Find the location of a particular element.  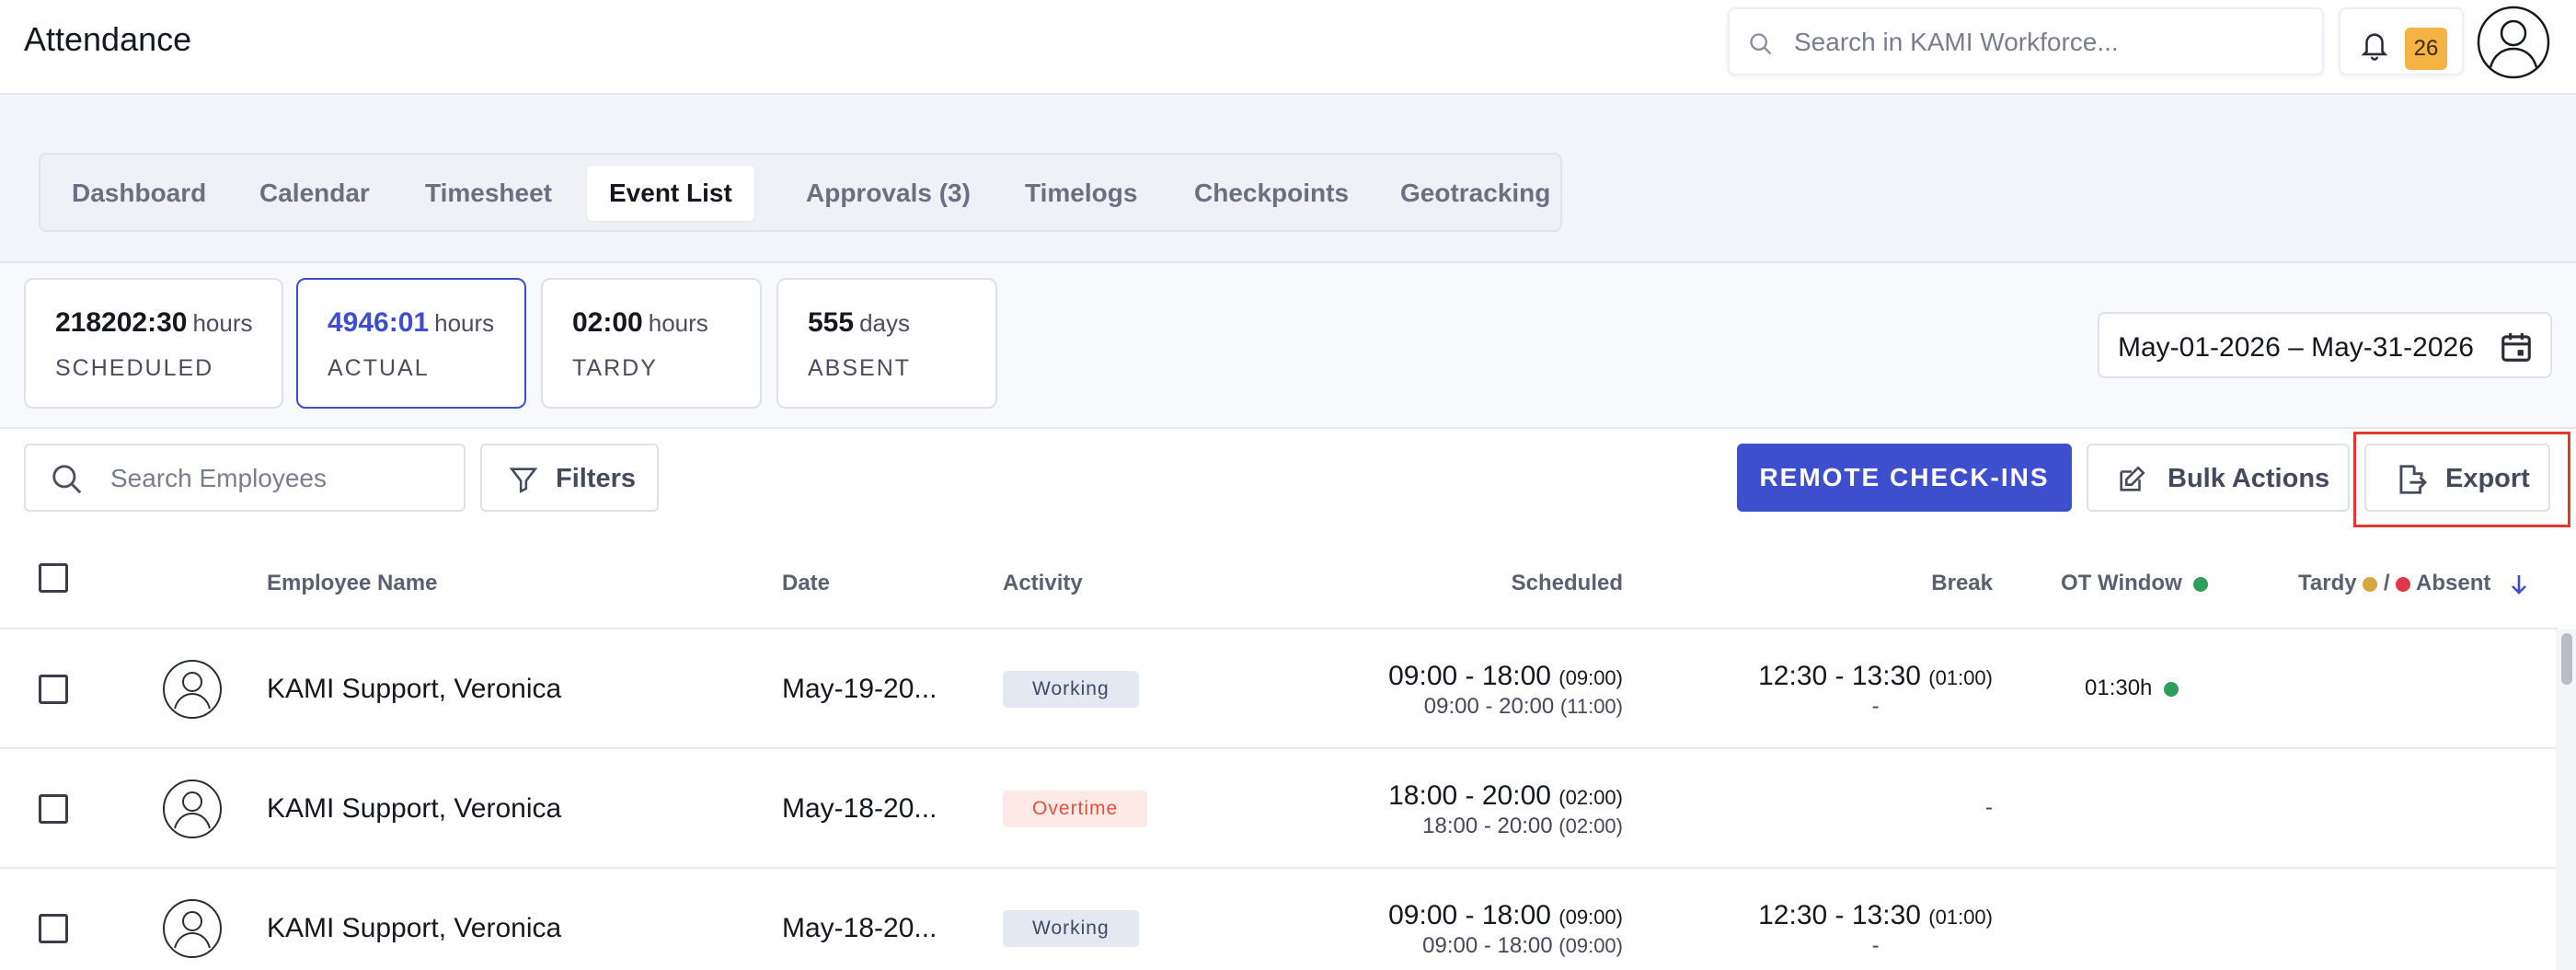

tardy-status-dot is located at coordinates (2370, 584).